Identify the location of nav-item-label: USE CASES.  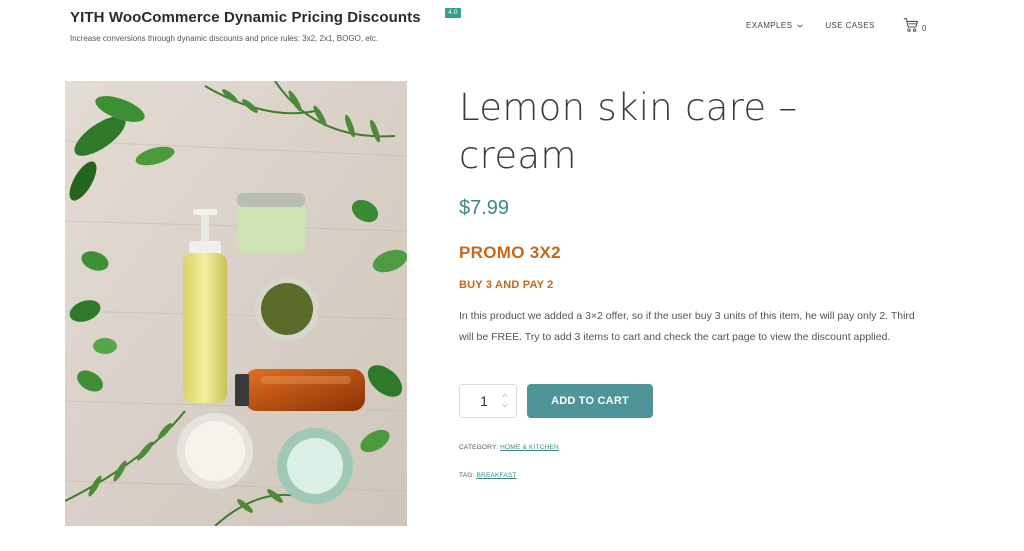
(850, 25).